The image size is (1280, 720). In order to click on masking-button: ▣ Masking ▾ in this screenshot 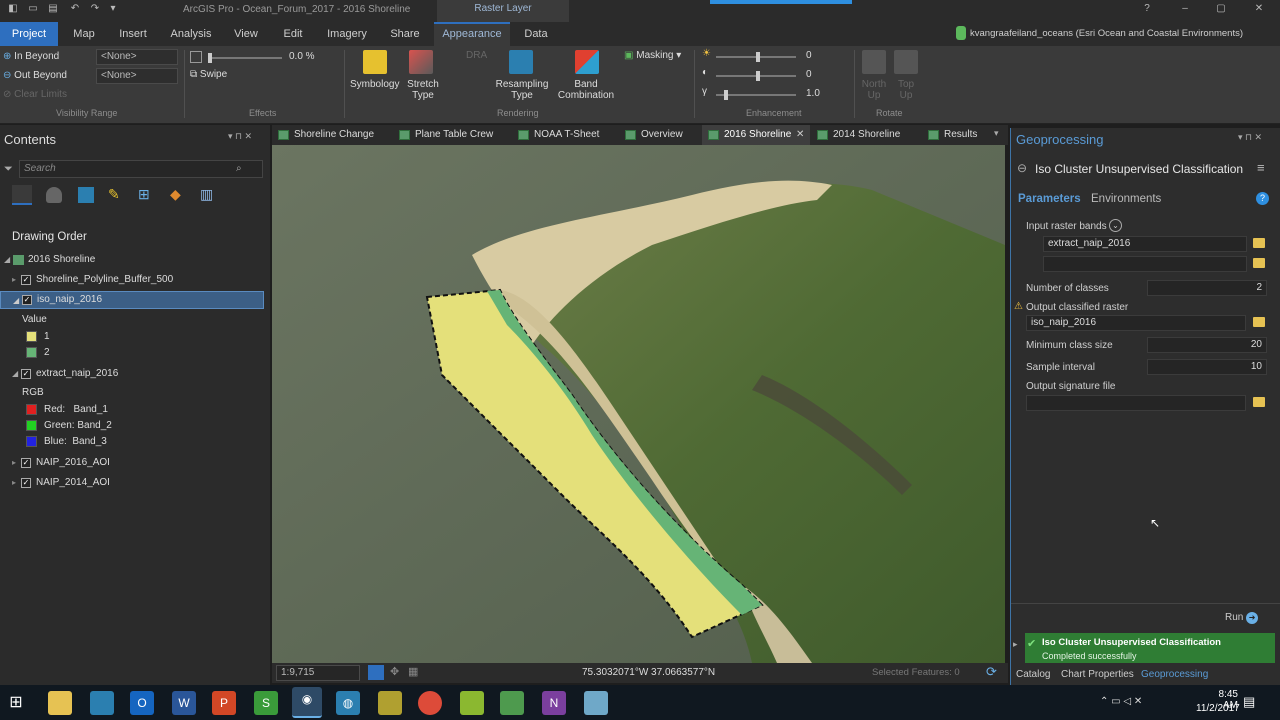, I will do `click(652, 55)`.